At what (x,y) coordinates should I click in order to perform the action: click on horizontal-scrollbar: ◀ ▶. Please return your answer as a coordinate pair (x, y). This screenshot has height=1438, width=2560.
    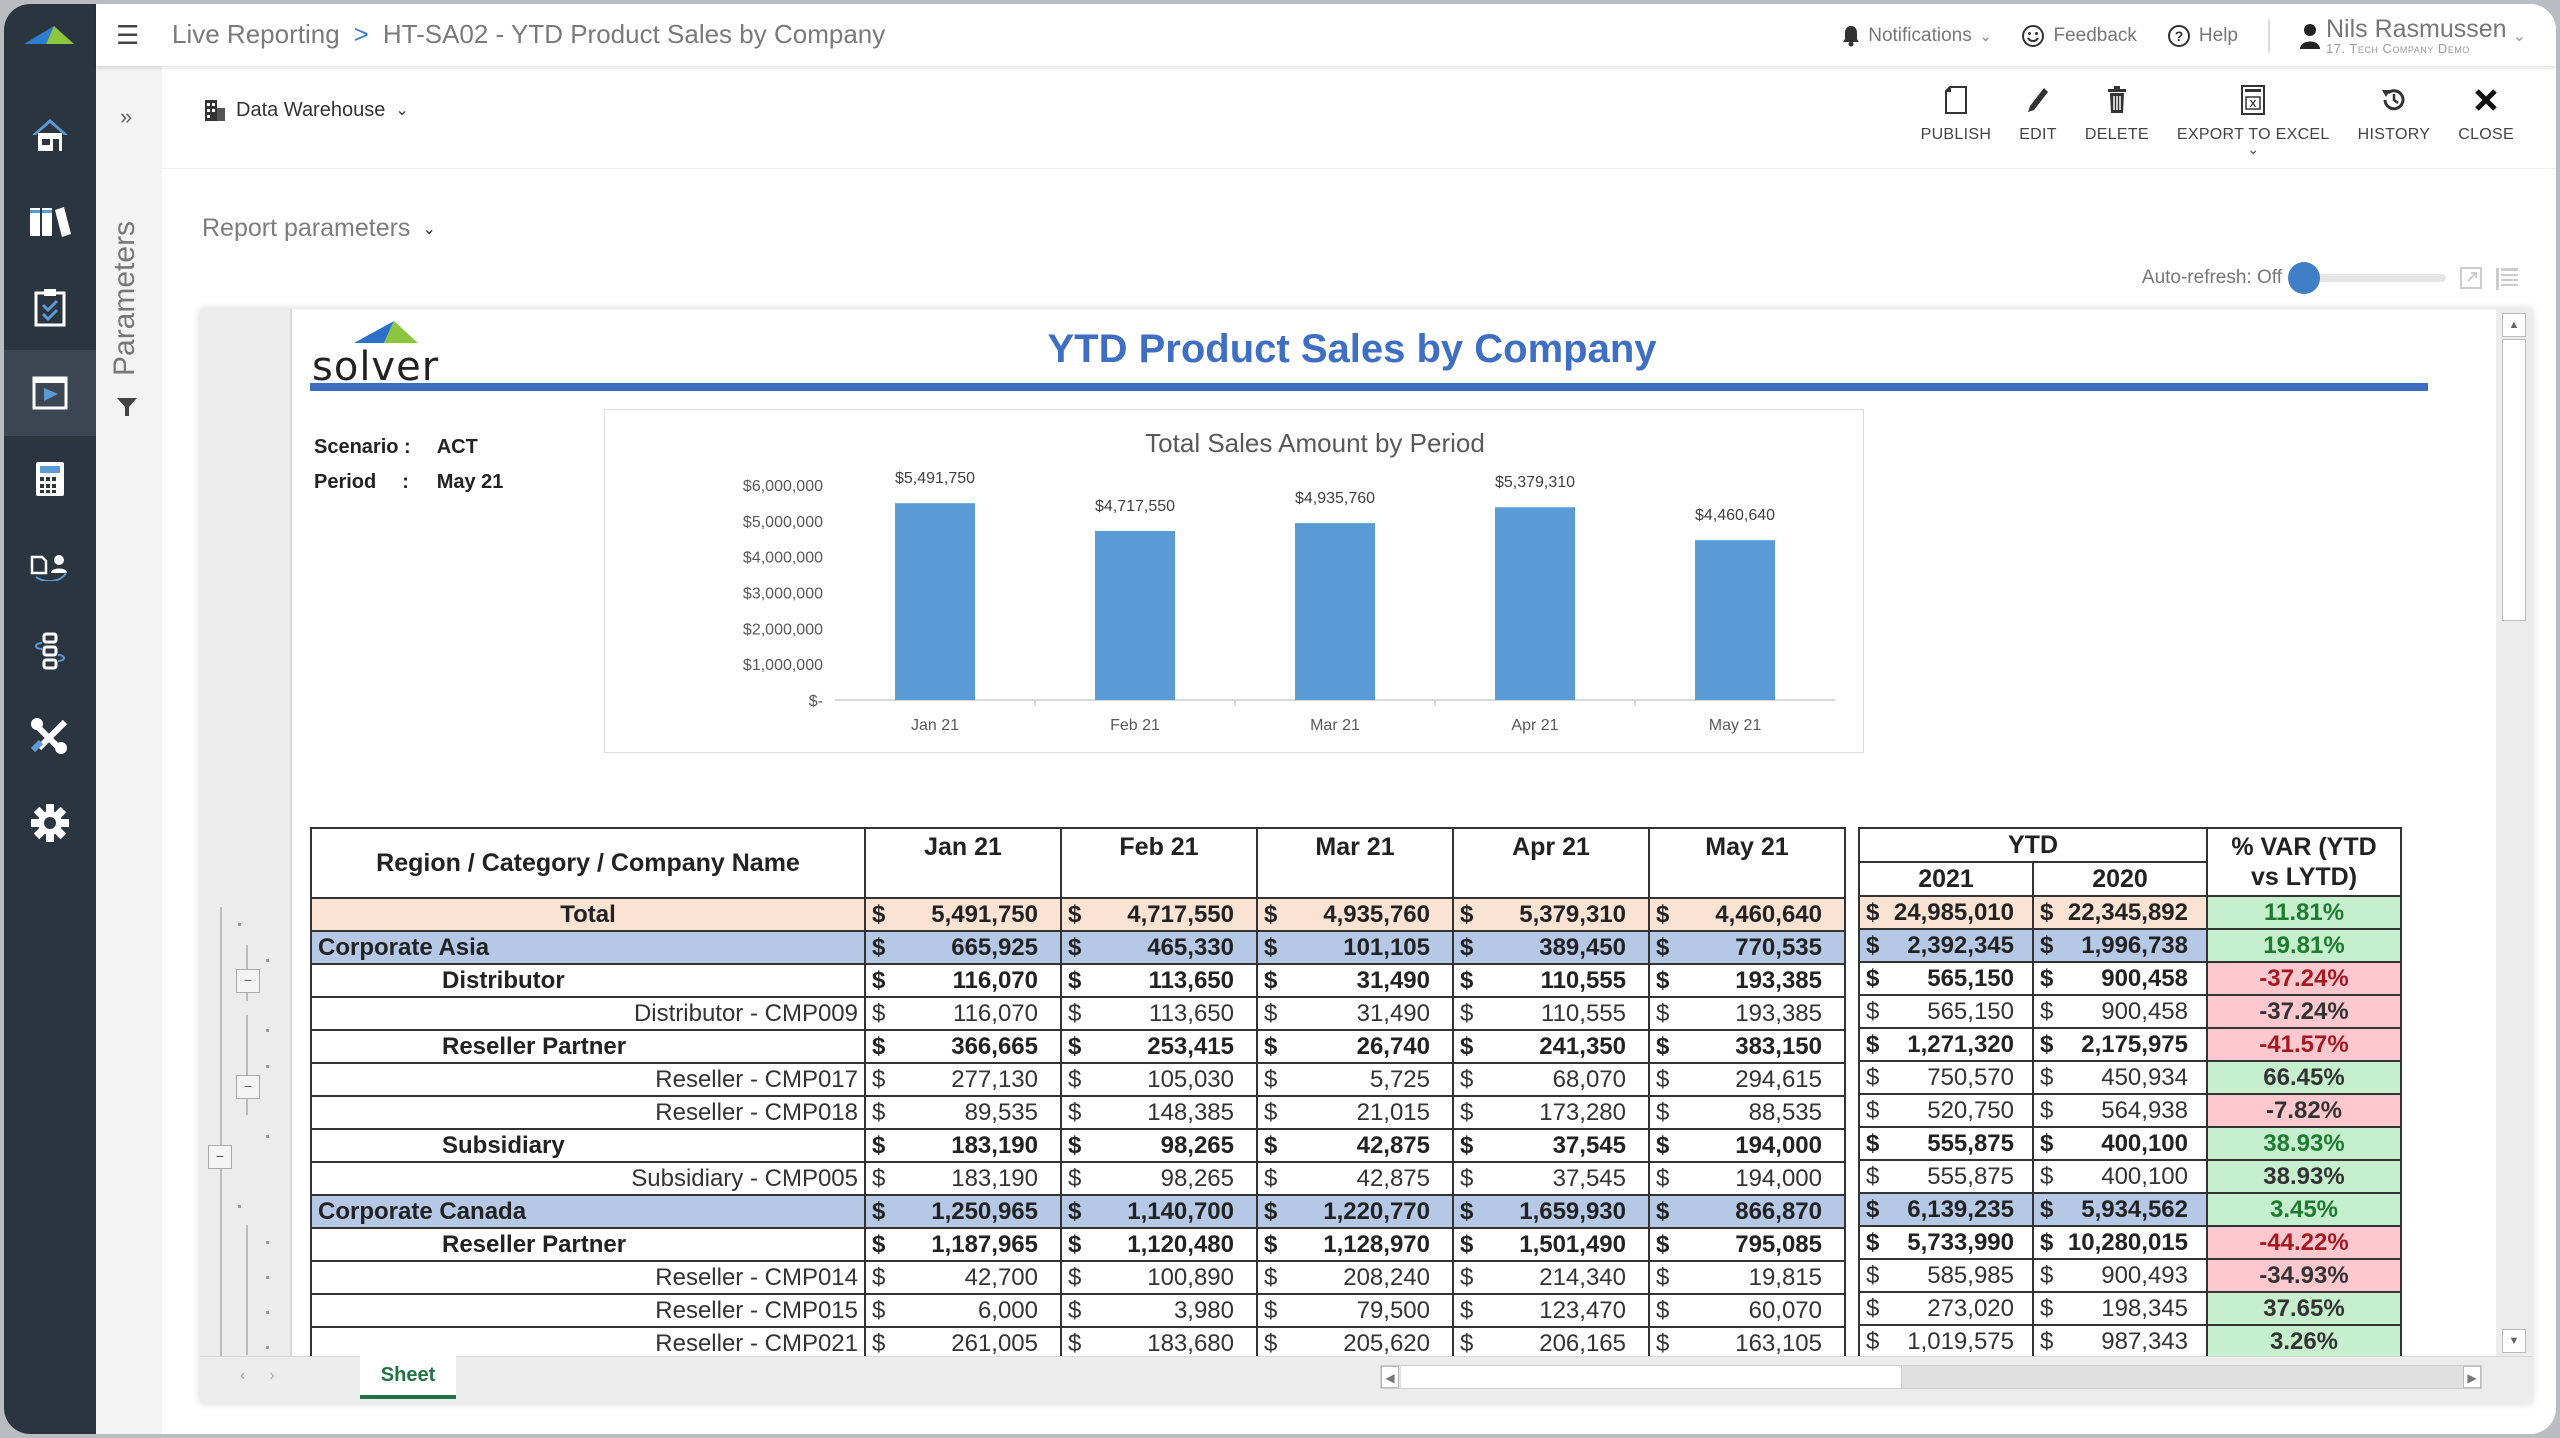
    Looking at the image, I should click on (1931, 1377).